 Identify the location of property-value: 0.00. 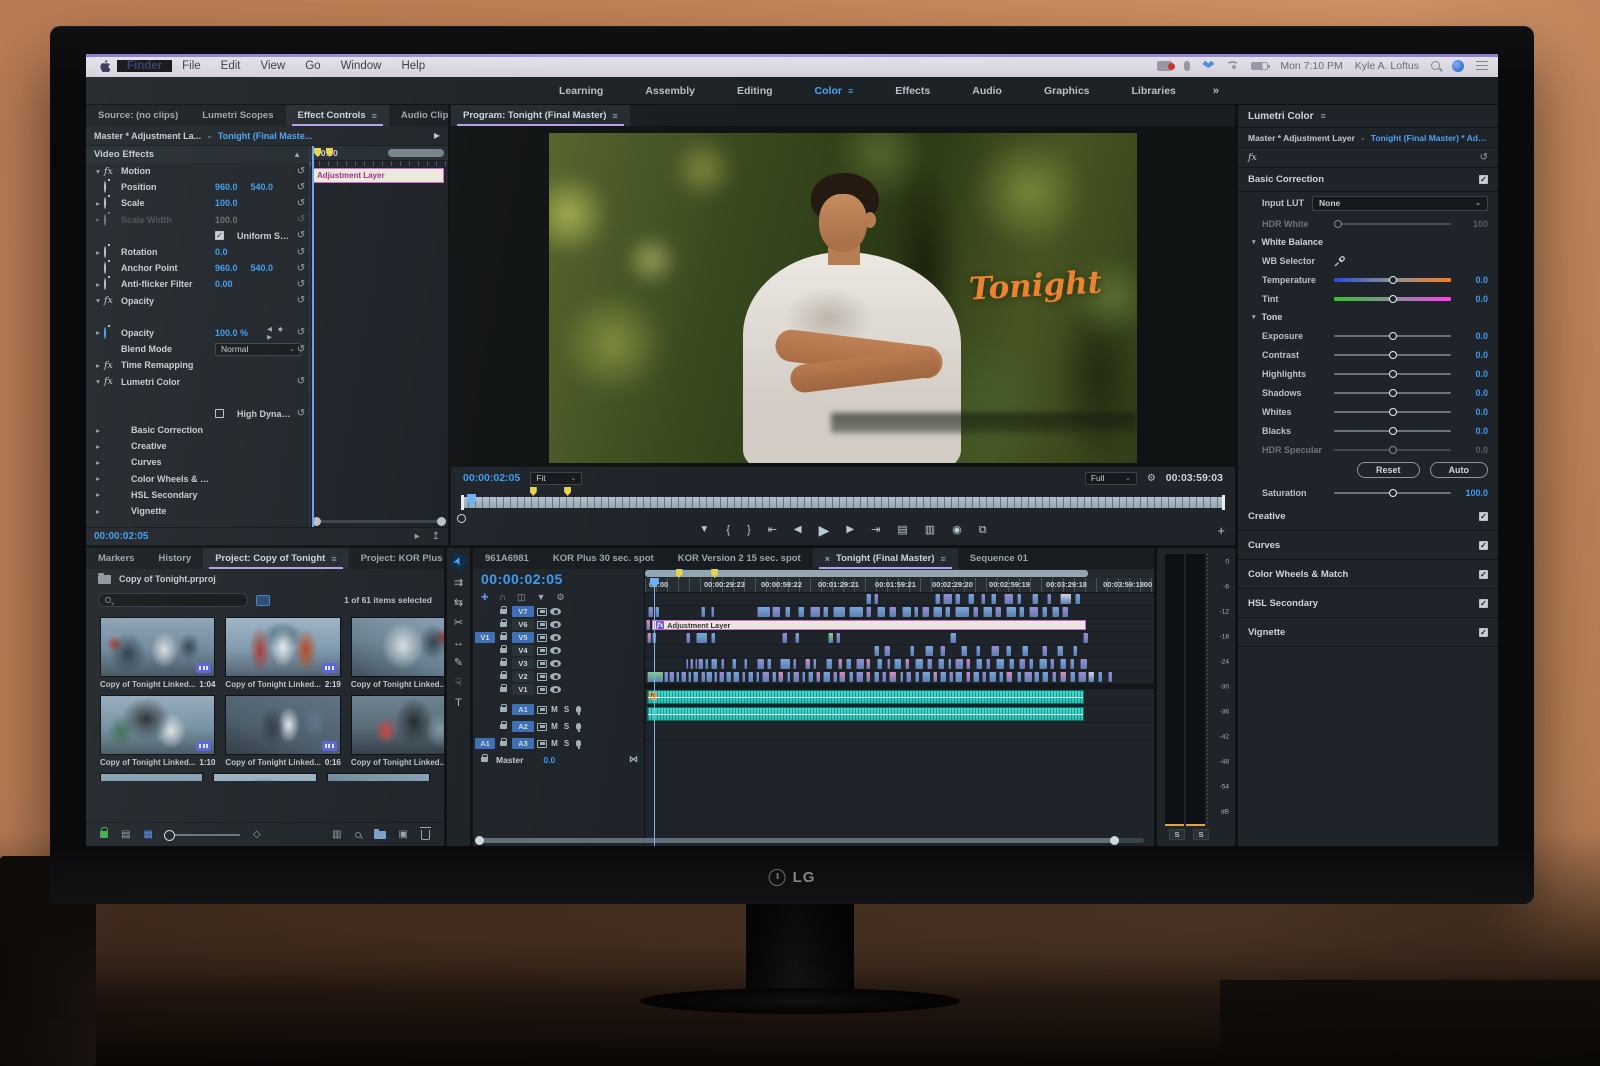
(224, 284).